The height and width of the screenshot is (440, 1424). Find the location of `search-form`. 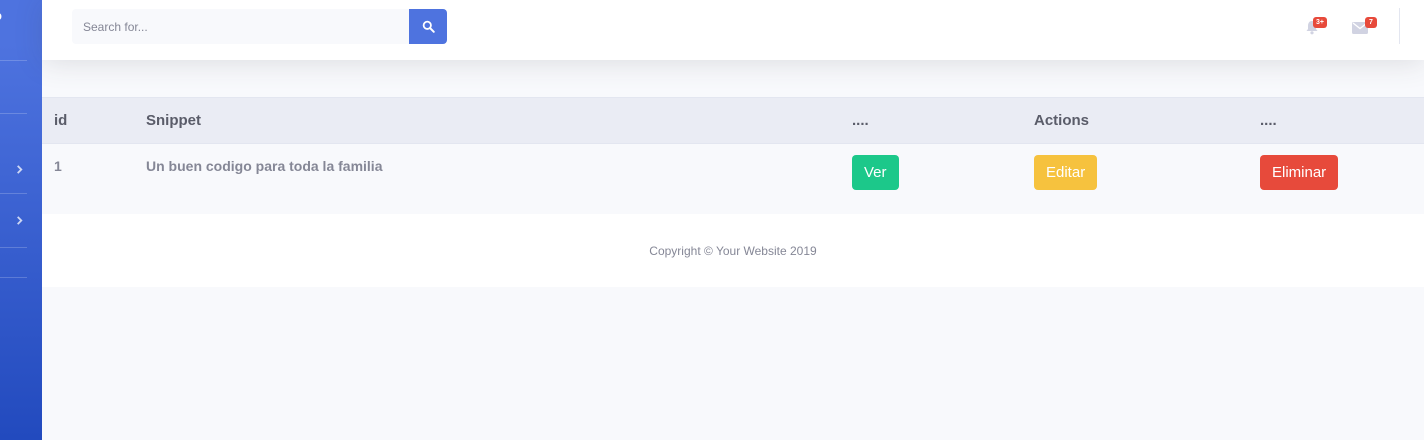

search-form is located at coordinates (259, 26).